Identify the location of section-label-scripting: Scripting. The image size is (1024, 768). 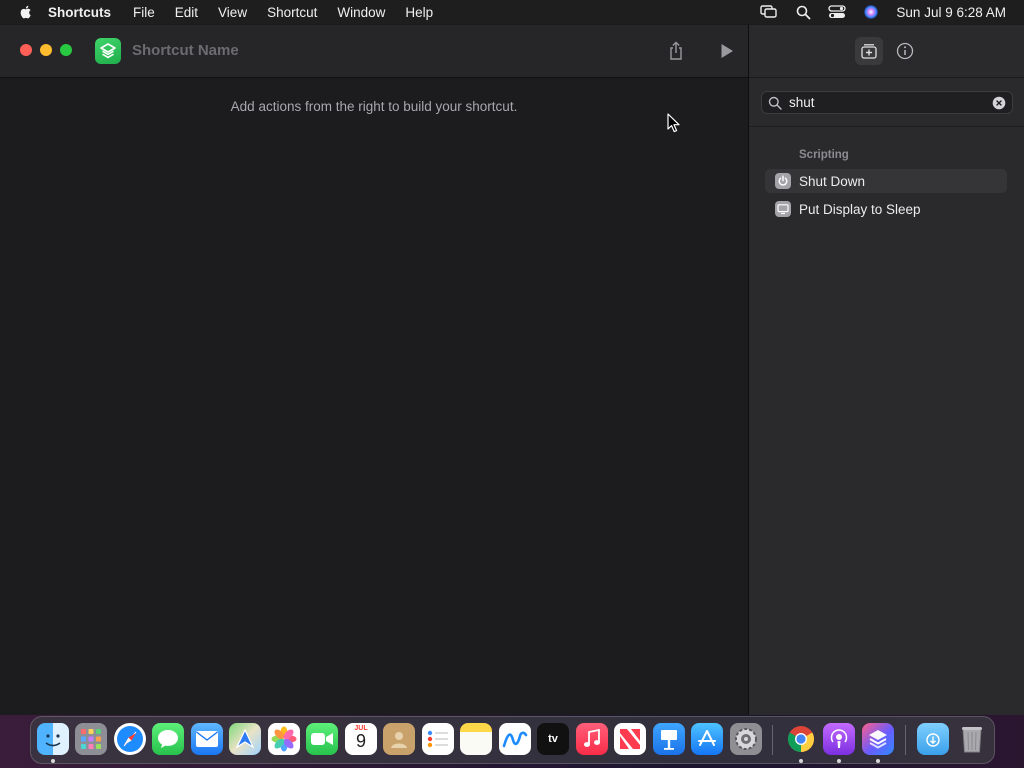
(824, 155).